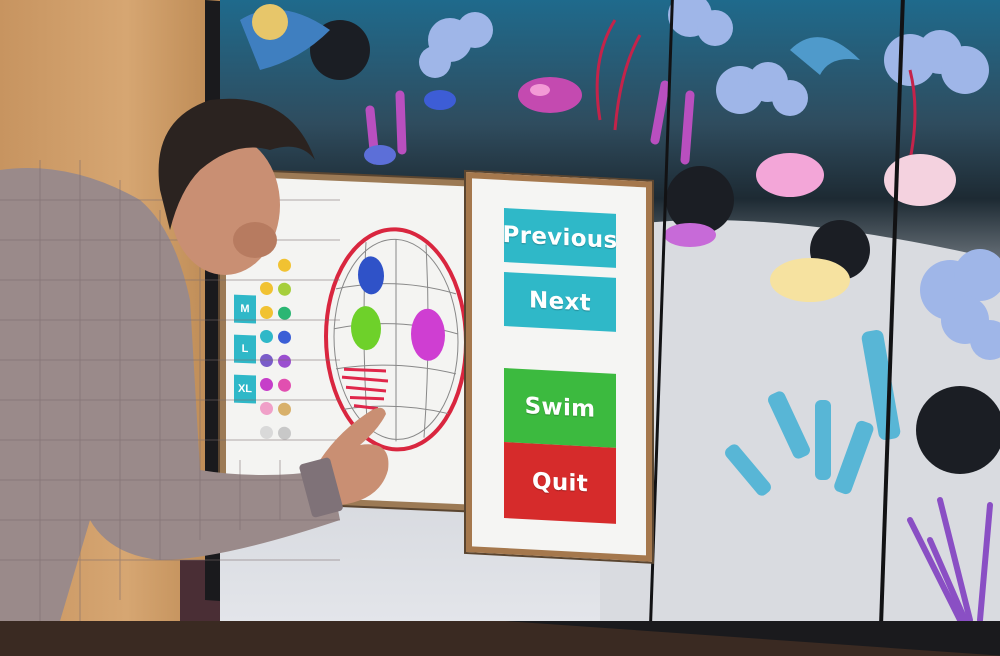 This screenshot has width=1000, height=656. What do you see at coordinates (560, 407) in the screenshot?
I see `swim-button: Swim` at bounding box center [560, 407].